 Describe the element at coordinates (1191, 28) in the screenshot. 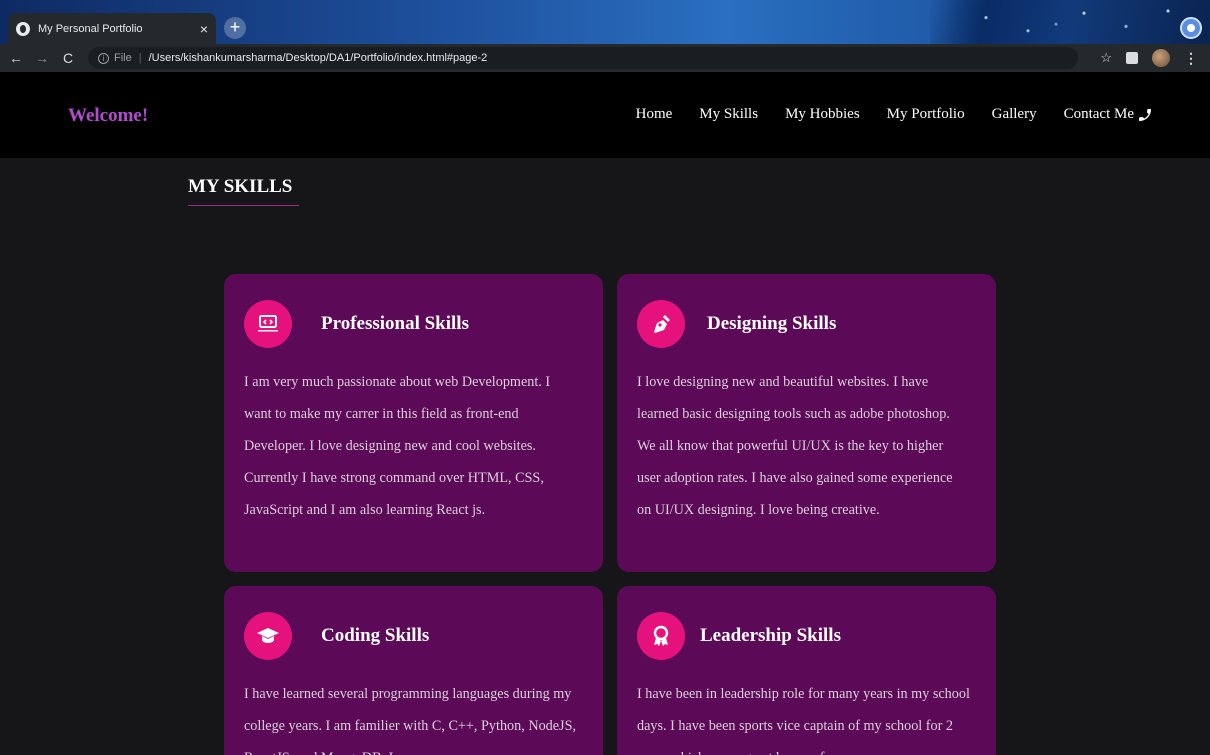

I see `browser-profile-icon` at that location.